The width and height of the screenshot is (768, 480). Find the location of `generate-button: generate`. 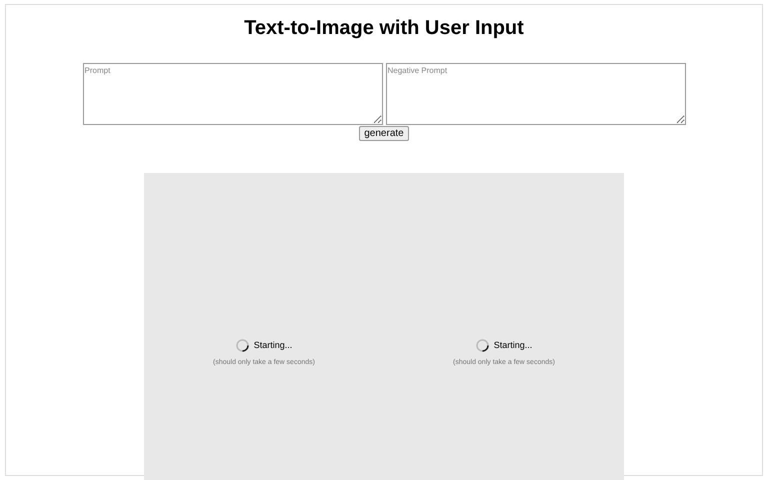

generate-button: generate is located at coordinates (384, 133).